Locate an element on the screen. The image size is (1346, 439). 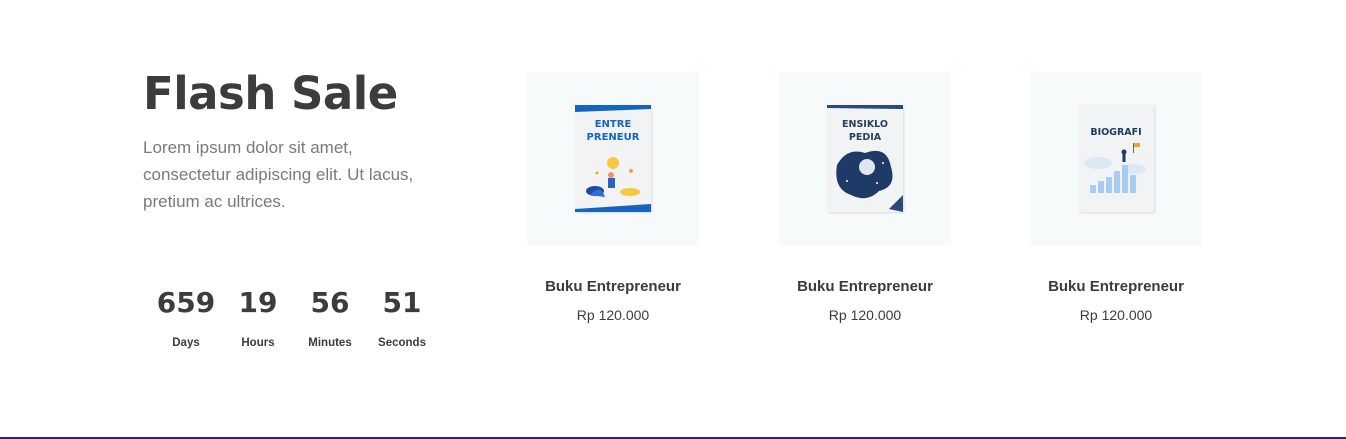
countdown-value: 19 is located at coordinates (258, 302).